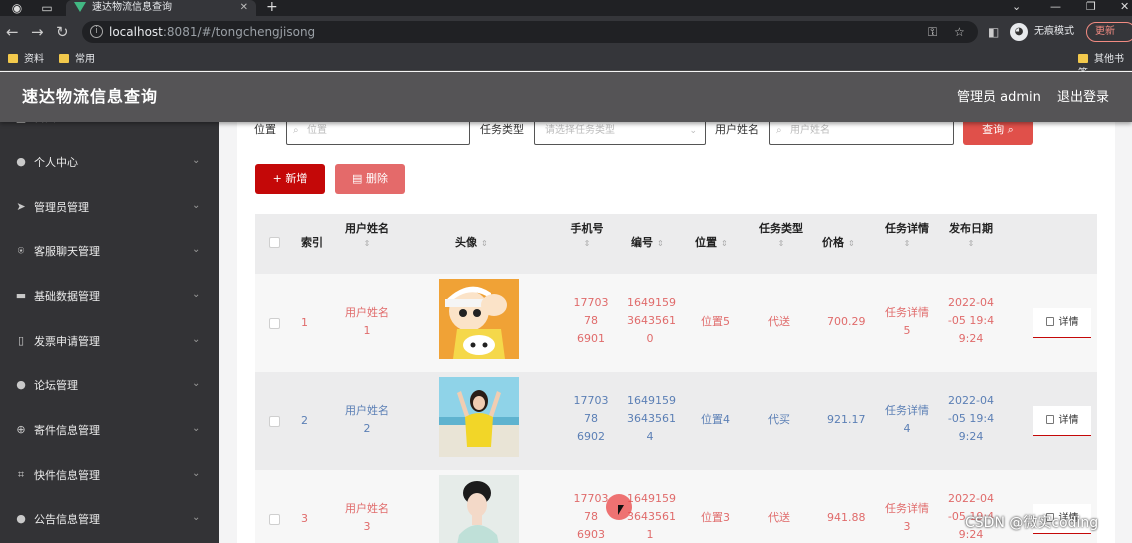 Image resolution: width=1132 pixels, height=543 pixels. Describe the element at coordinates (932, 32) in the screenshot. I see `key-icon: ⚿` at that location.